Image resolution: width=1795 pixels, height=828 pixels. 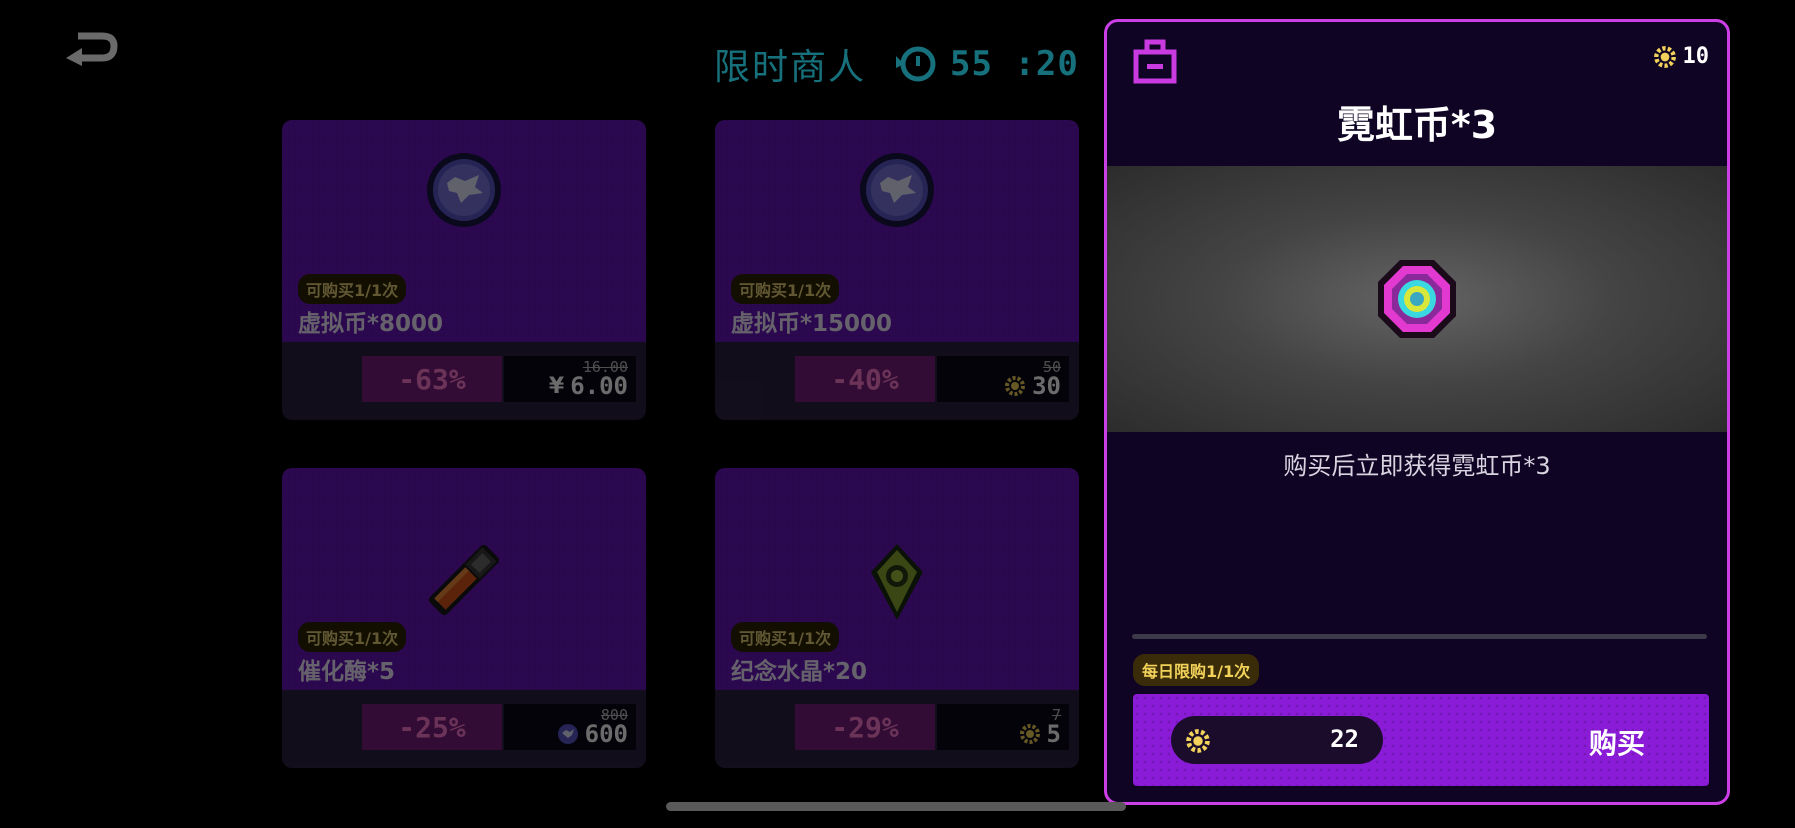 I want to click on price-box: 7 5, so click(x=1003, y=727).